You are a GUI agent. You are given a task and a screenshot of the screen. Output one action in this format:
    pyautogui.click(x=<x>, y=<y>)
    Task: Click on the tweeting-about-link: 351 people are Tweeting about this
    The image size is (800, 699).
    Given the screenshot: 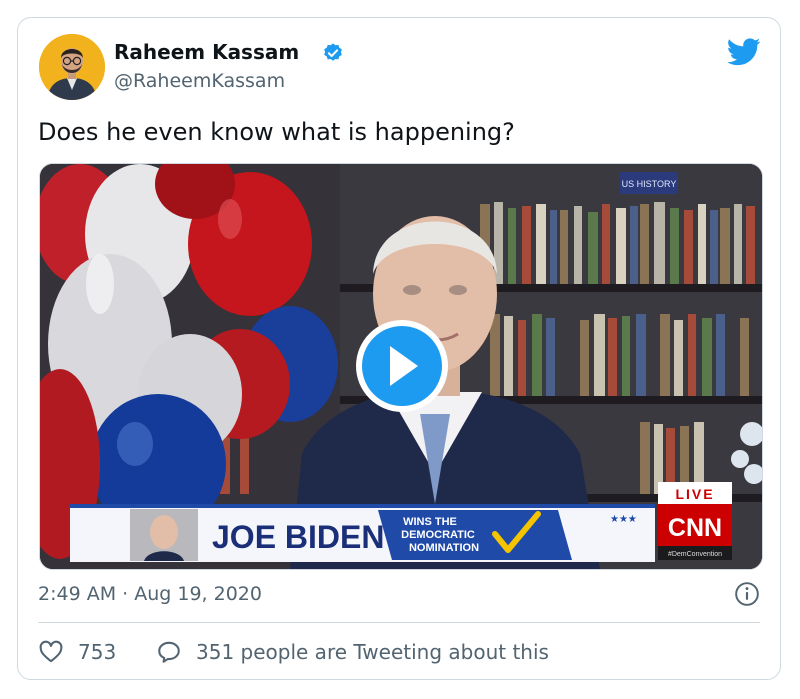 What is the action you would take?
    pyautogui.click(x=352, y=652)
    